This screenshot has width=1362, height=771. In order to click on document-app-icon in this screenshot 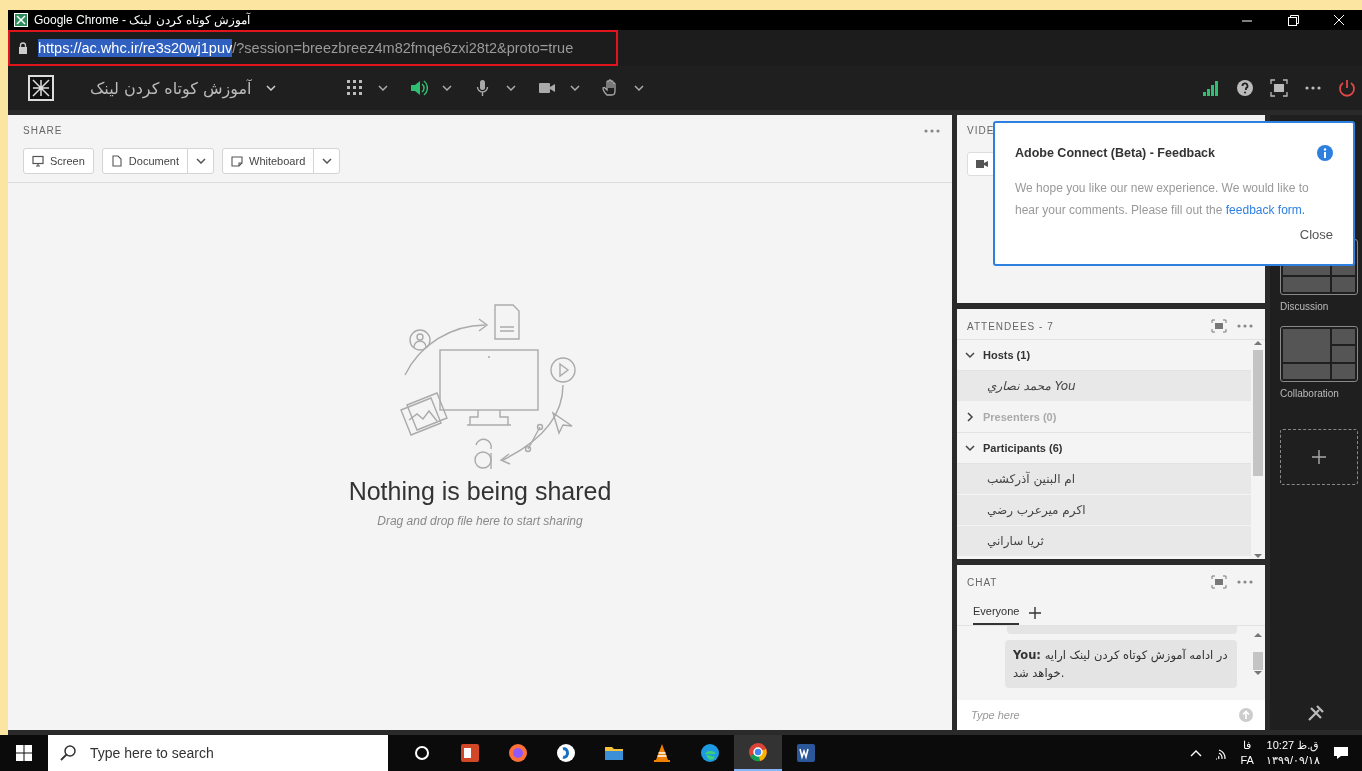, I will do `click(806, 753)`.